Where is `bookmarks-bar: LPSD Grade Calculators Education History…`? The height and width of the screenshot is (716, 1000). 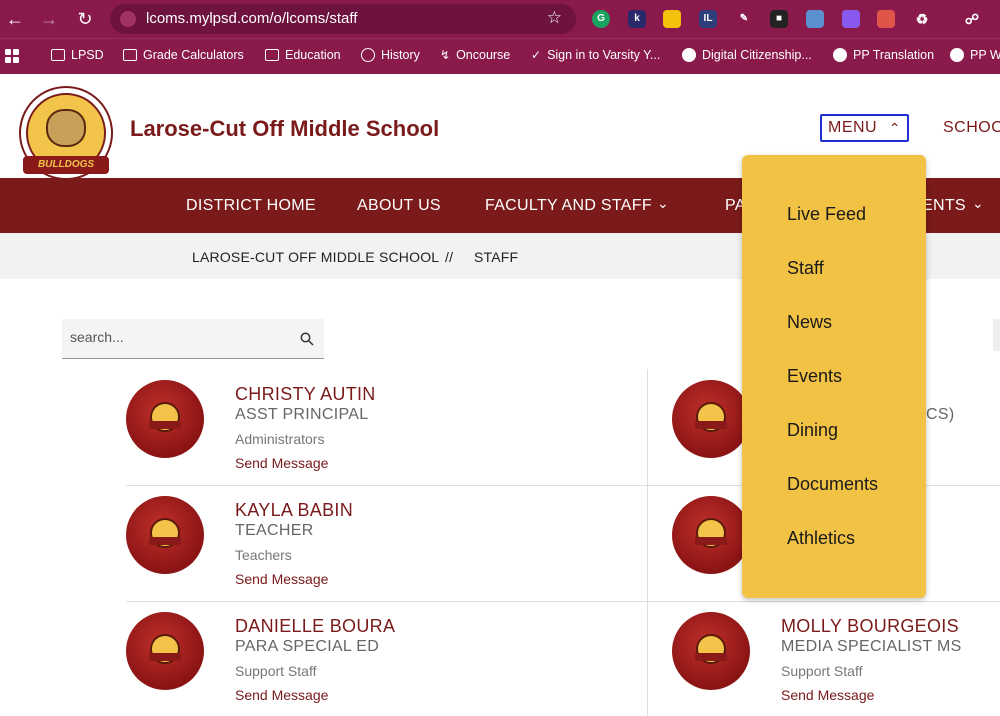
bookmarks-bar: LPSD Grade Calculators Education History… is located at coordinates (500, 56).